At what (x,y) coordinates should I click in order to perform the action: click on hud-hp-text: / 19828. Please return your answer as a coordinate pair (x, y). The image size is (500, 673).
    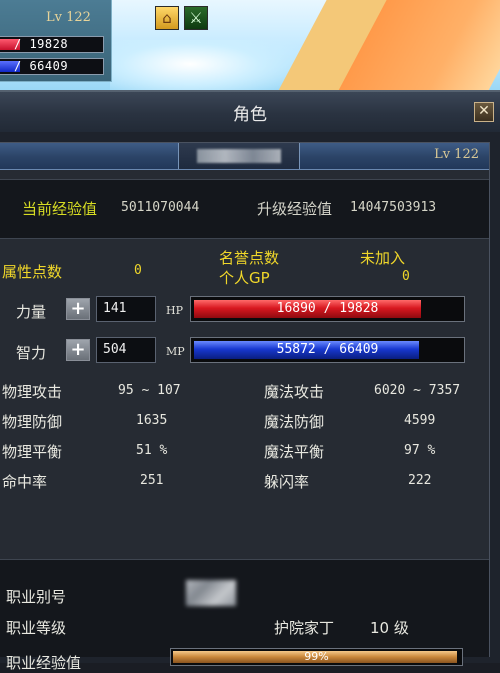
    Looking at the image, I should click on (41, 44).